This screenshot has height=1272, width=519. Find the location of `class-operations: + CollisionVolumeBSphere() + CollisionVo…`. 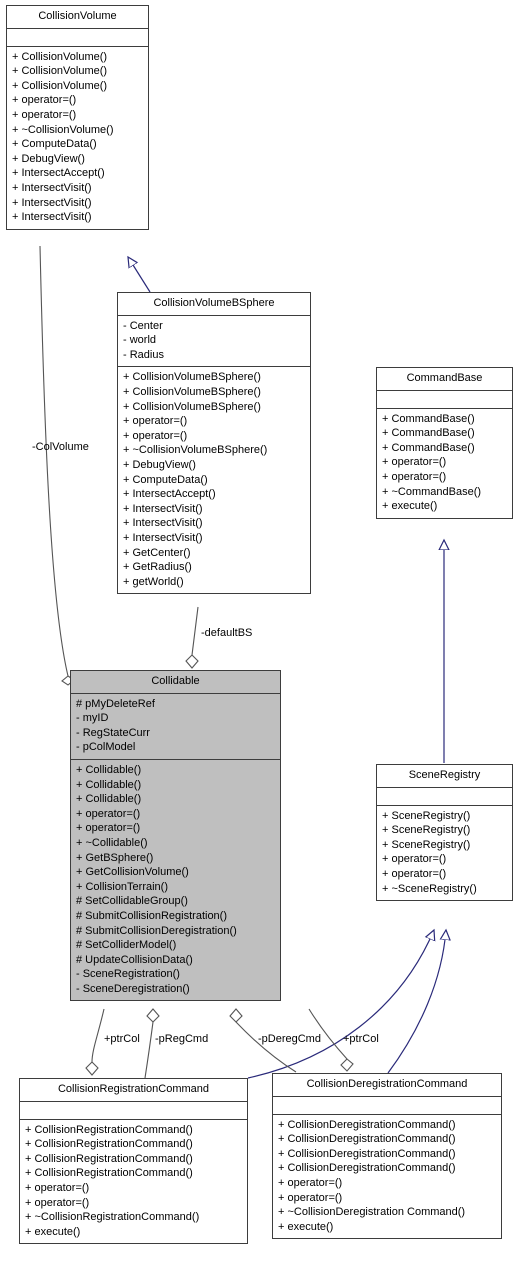

class-operations: + CollisionVolumeBSphere() + CollisionVo… is located at coordinates (214, 480).